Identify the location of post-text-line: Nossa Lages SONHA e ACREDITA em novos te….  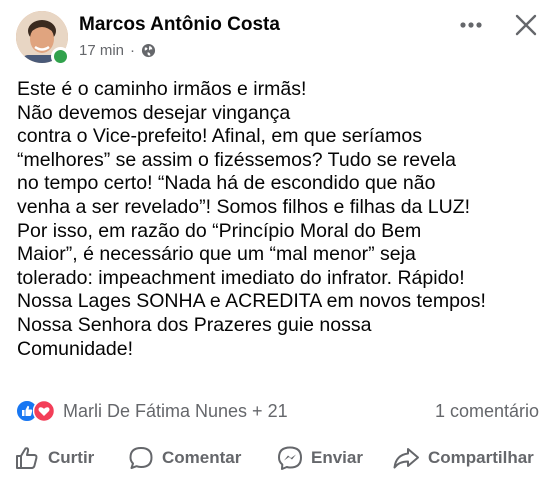
(251, 301).